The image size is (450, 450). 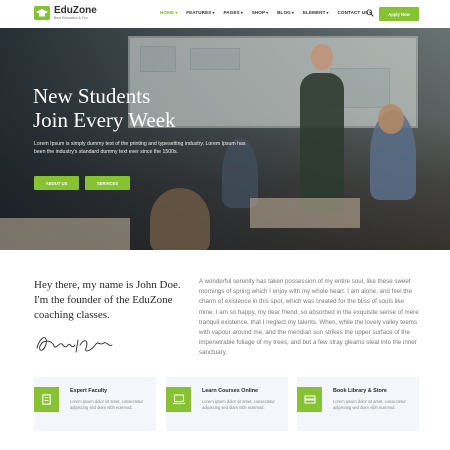 I want to click on graduation-cap-icon, so click(x=42, y=13).